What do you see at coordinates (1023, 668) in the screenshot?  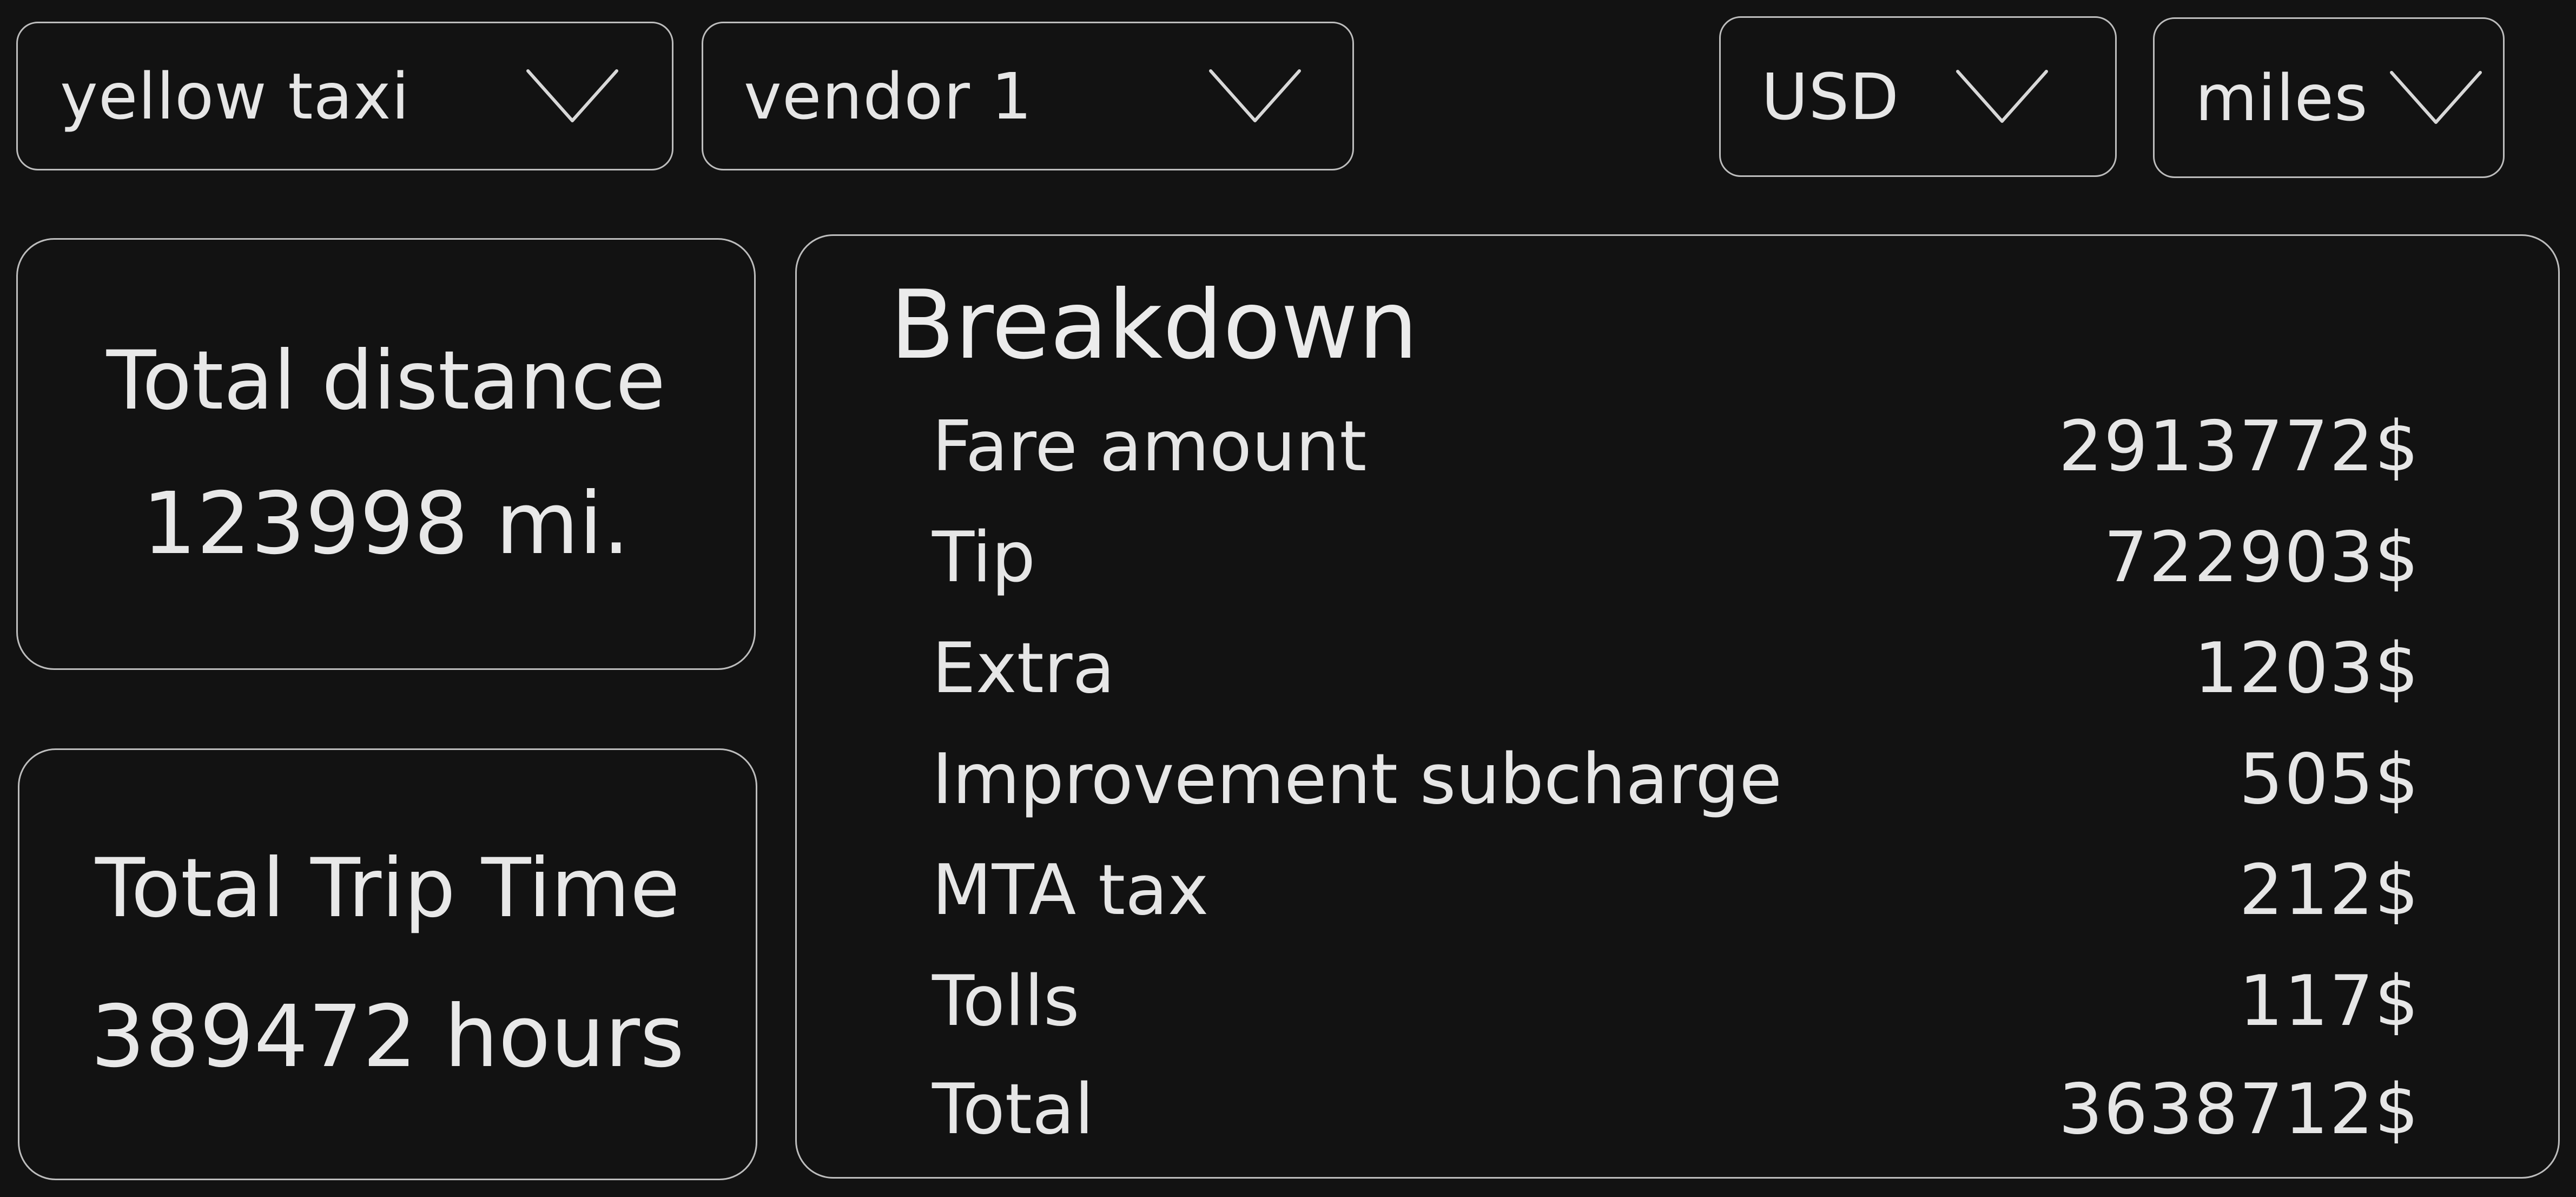 I see `breakdown-row-label: Extra` at bounding box center [1023, 668].